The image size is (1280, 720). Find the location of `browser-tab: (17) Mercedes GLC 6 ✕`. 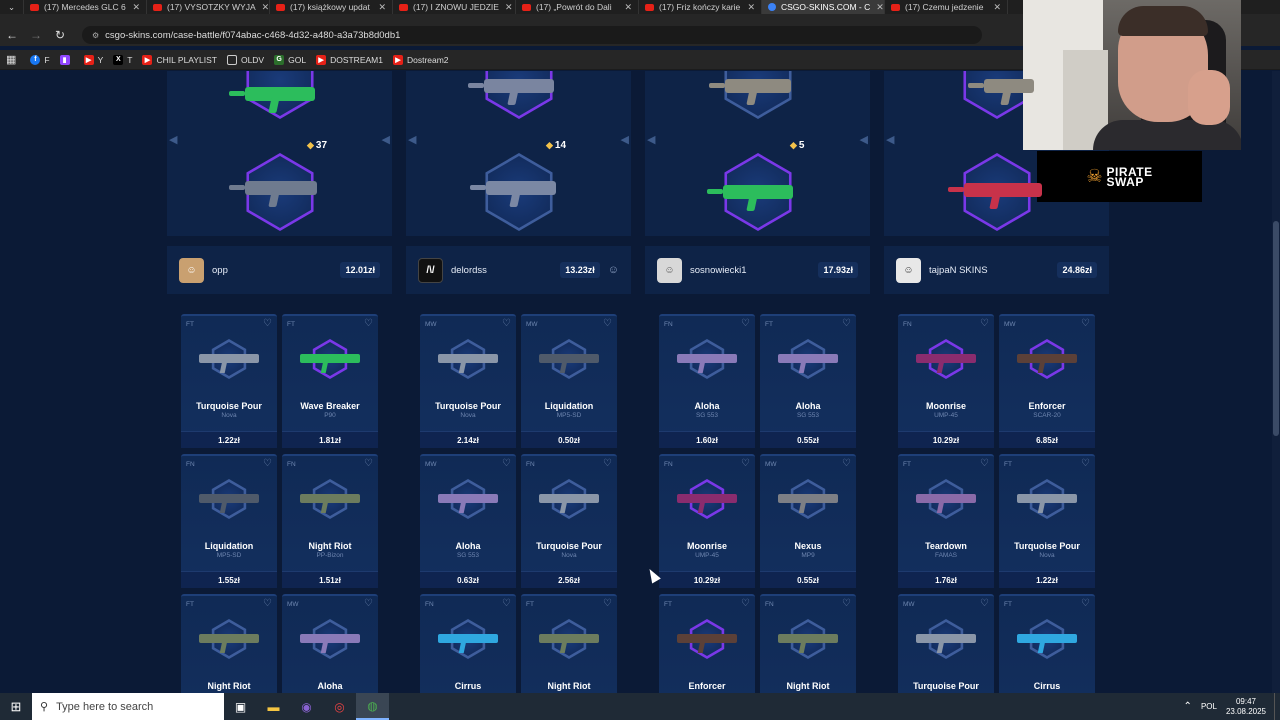

browser-tab: (17) Mercedes GLC 6 ✕ is located at coordinates (85, 7).